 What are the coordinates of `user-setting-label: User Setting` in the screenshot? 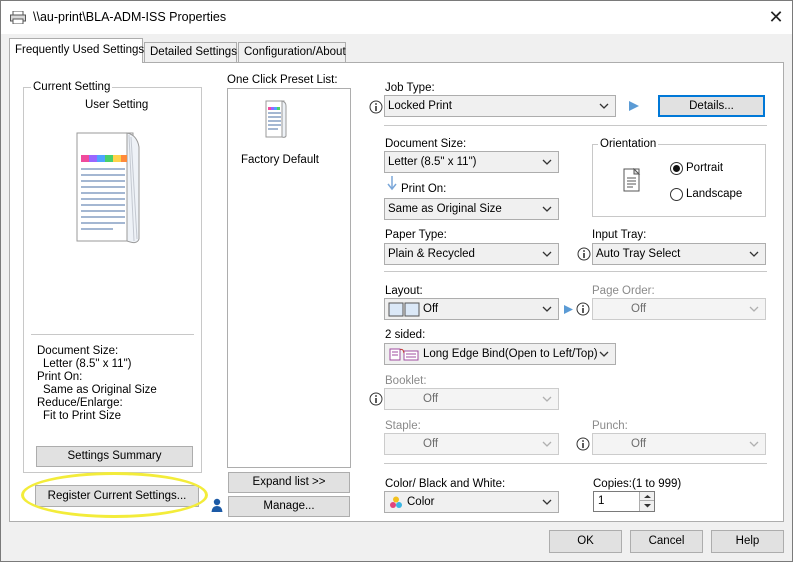 It's located at (117, 105).